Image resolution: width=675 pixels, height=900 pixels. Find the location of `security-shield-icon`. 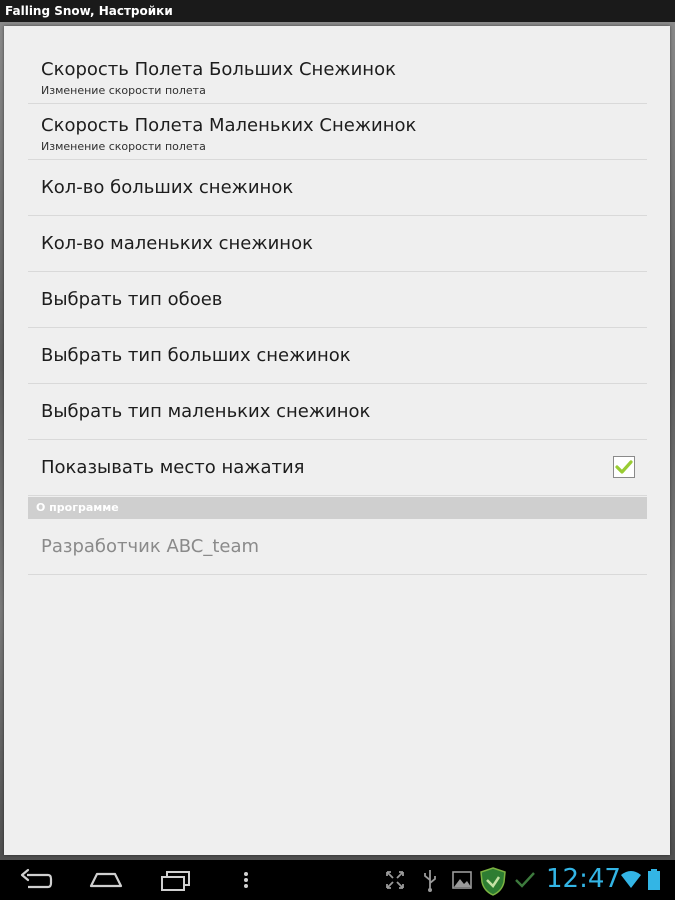

security-shield-icon is located at coordinates (493, 881).